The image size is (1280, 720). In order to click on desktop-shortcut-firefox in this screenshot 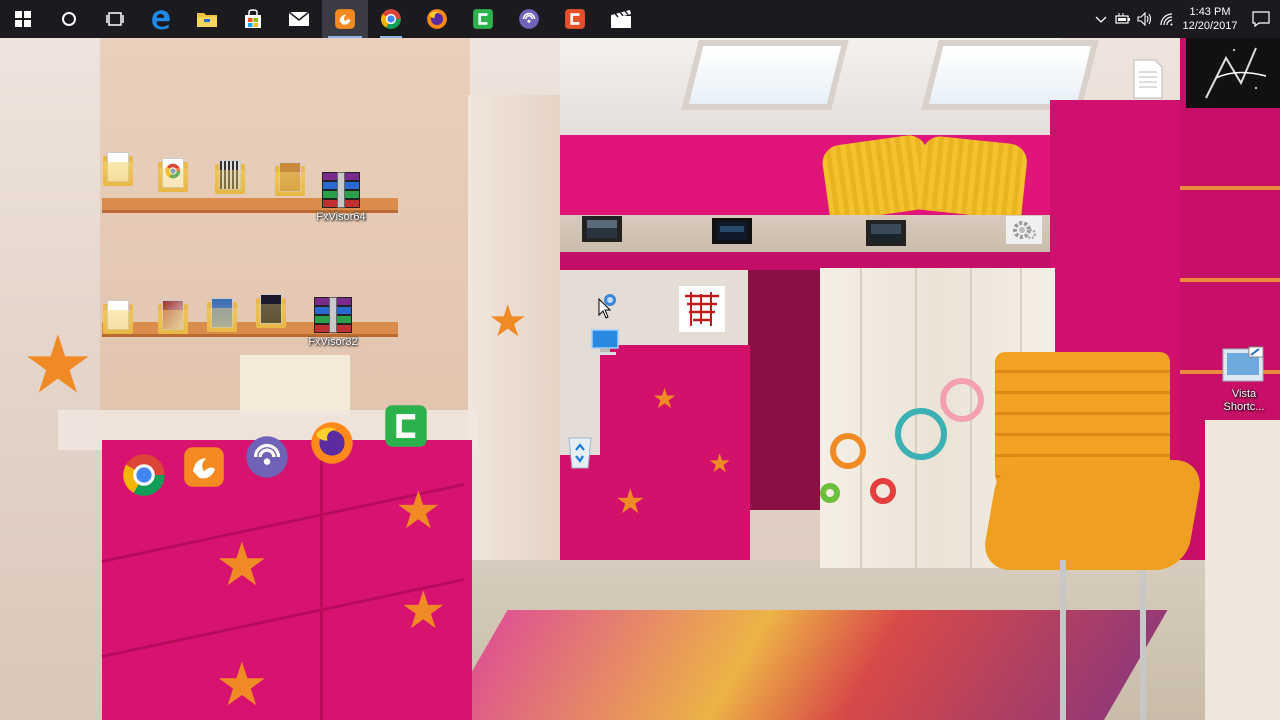, I will do `click(332, 443)`.